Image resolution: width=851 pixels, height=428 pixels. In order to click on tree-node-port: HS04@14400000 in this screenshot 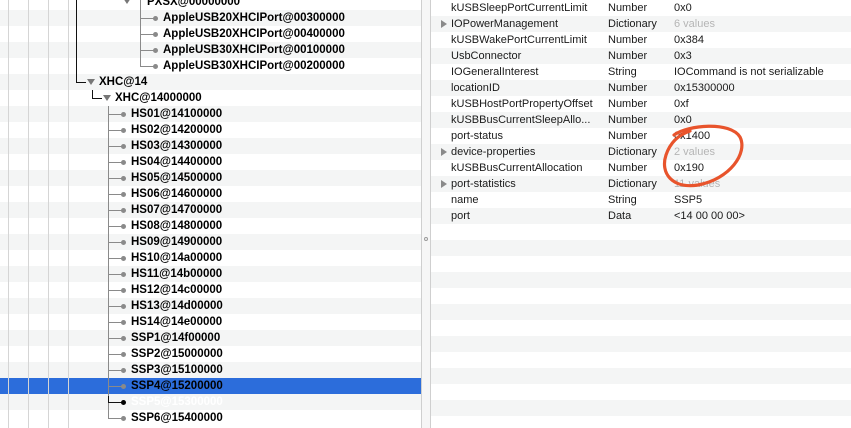, I will do `click(176, 162)`.